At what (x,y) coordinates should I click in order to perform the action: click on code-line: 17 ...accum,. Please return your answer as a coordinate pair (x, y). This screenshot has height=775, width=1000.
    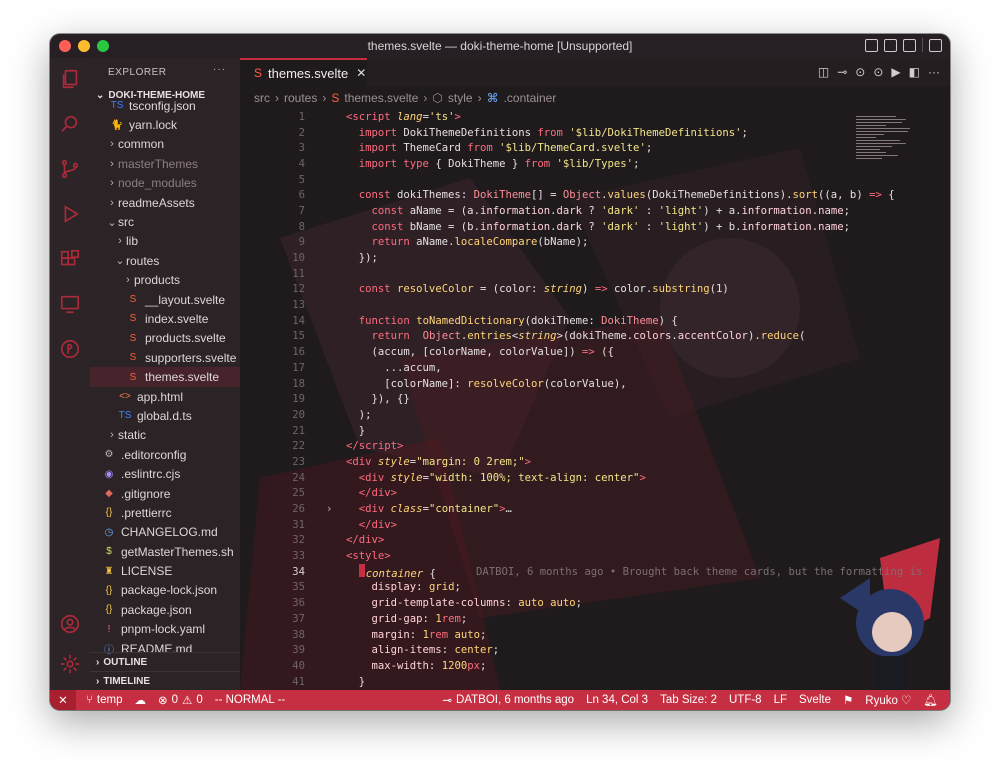
    Looking at the image, I should click on (595, 368).